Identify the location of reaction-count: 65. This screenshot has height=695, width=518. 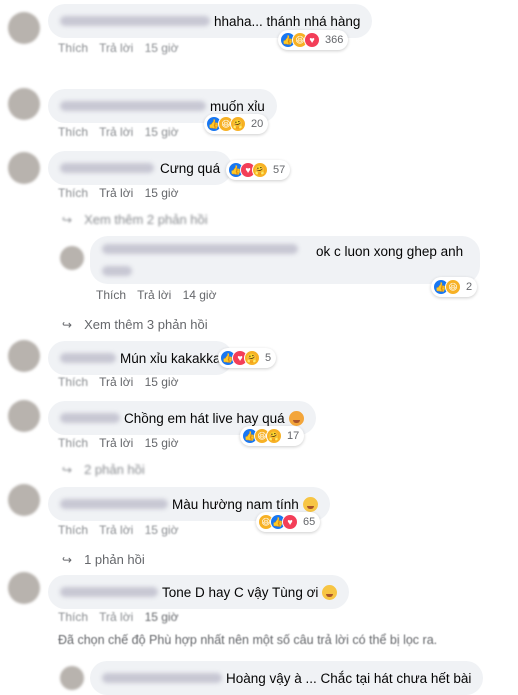
(309, 522).